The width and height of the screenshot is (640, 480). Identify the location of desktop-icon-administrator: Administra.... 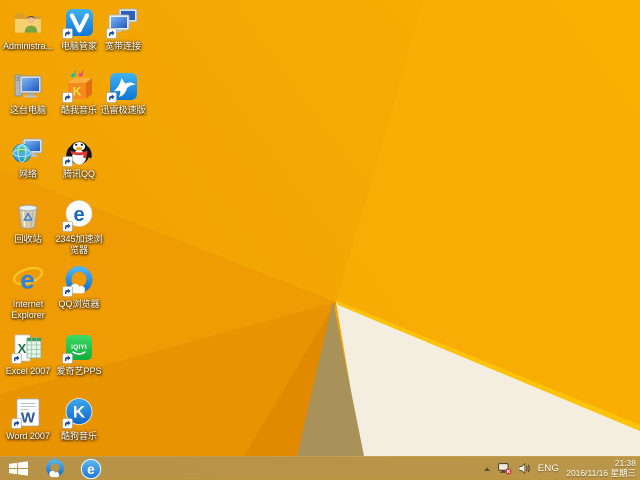
(28, 29).